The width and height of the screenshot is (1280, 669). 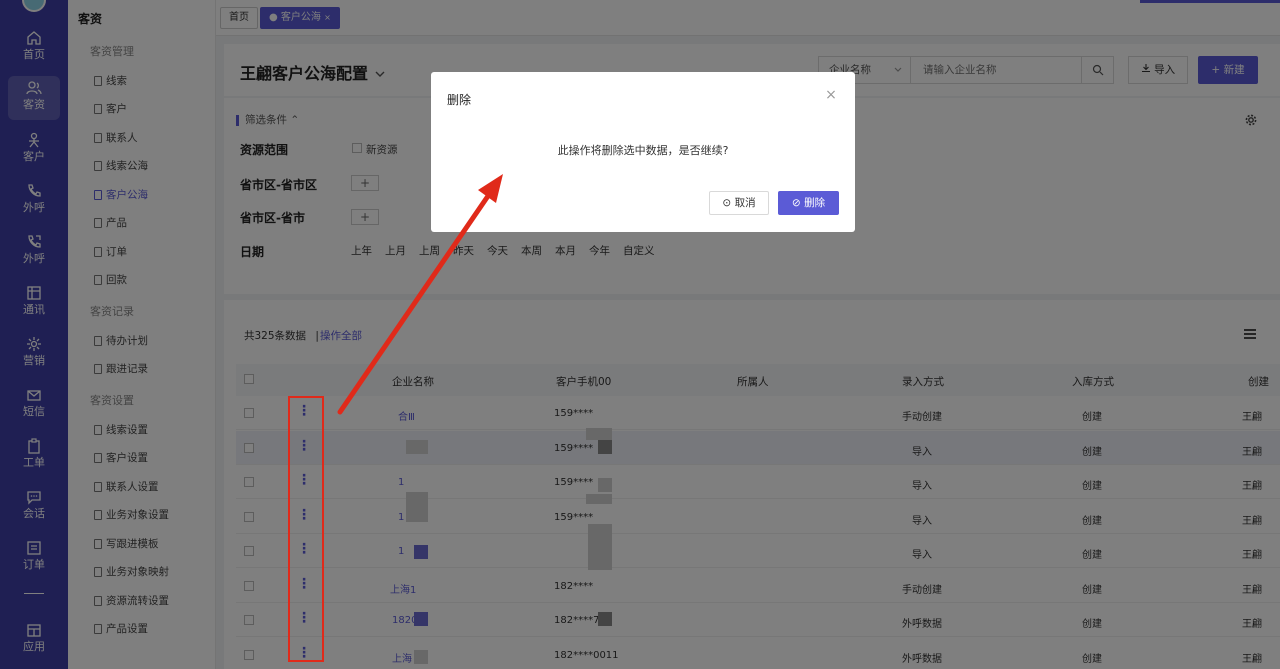 What do you see at coordinates (420, 294) in the screenshot?
I see `annotation-arrow` at bounding box center [420, 294].